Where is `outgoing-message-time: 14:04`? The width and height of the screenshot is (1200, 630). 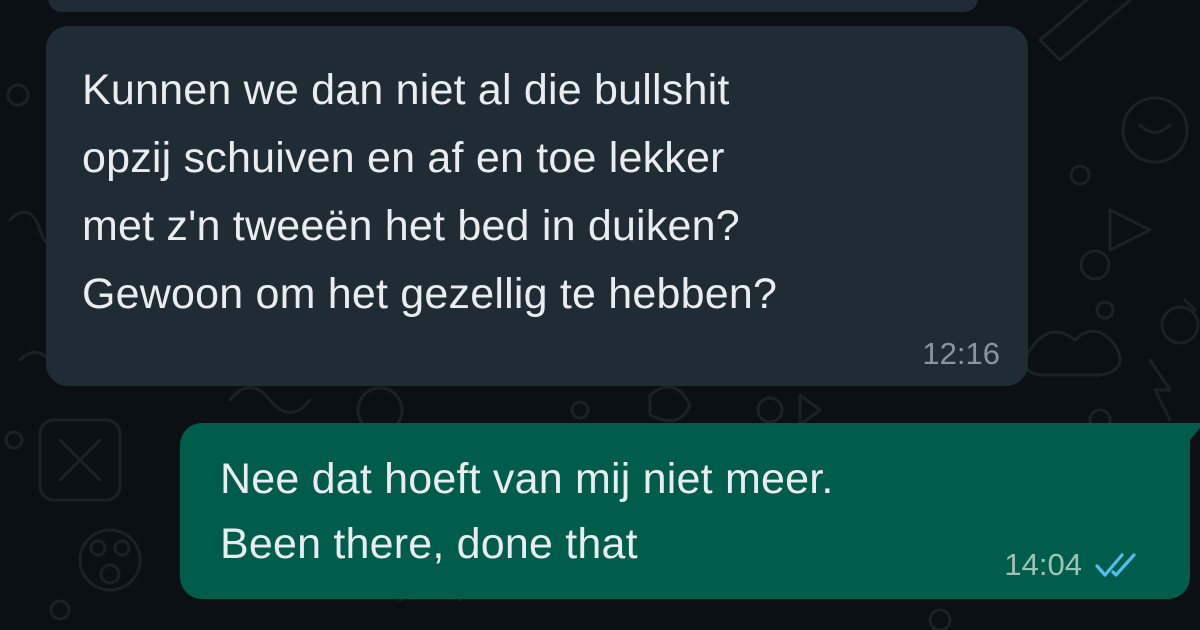 outgoing-message-time: 14:04 is located at coordinates (1043, 564).